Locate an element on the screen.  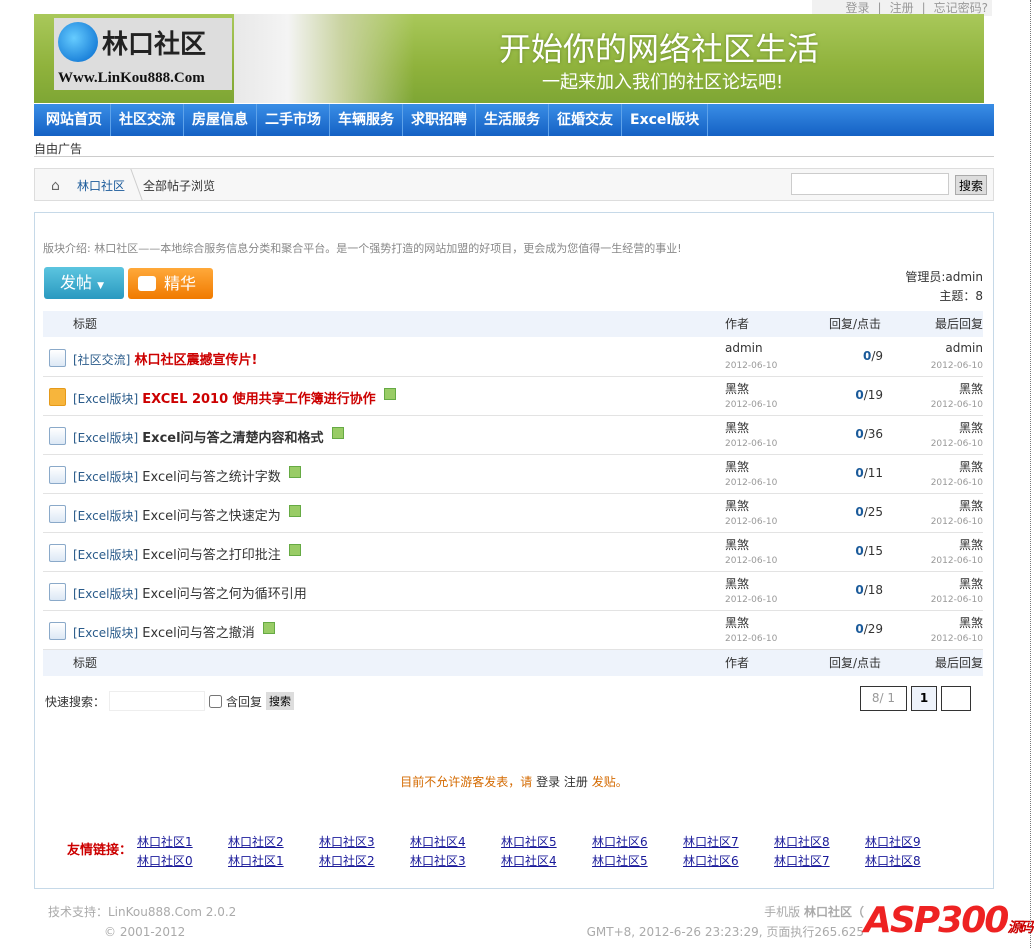
nav-item: 车辆服务 is located at coordinates (366, 120).